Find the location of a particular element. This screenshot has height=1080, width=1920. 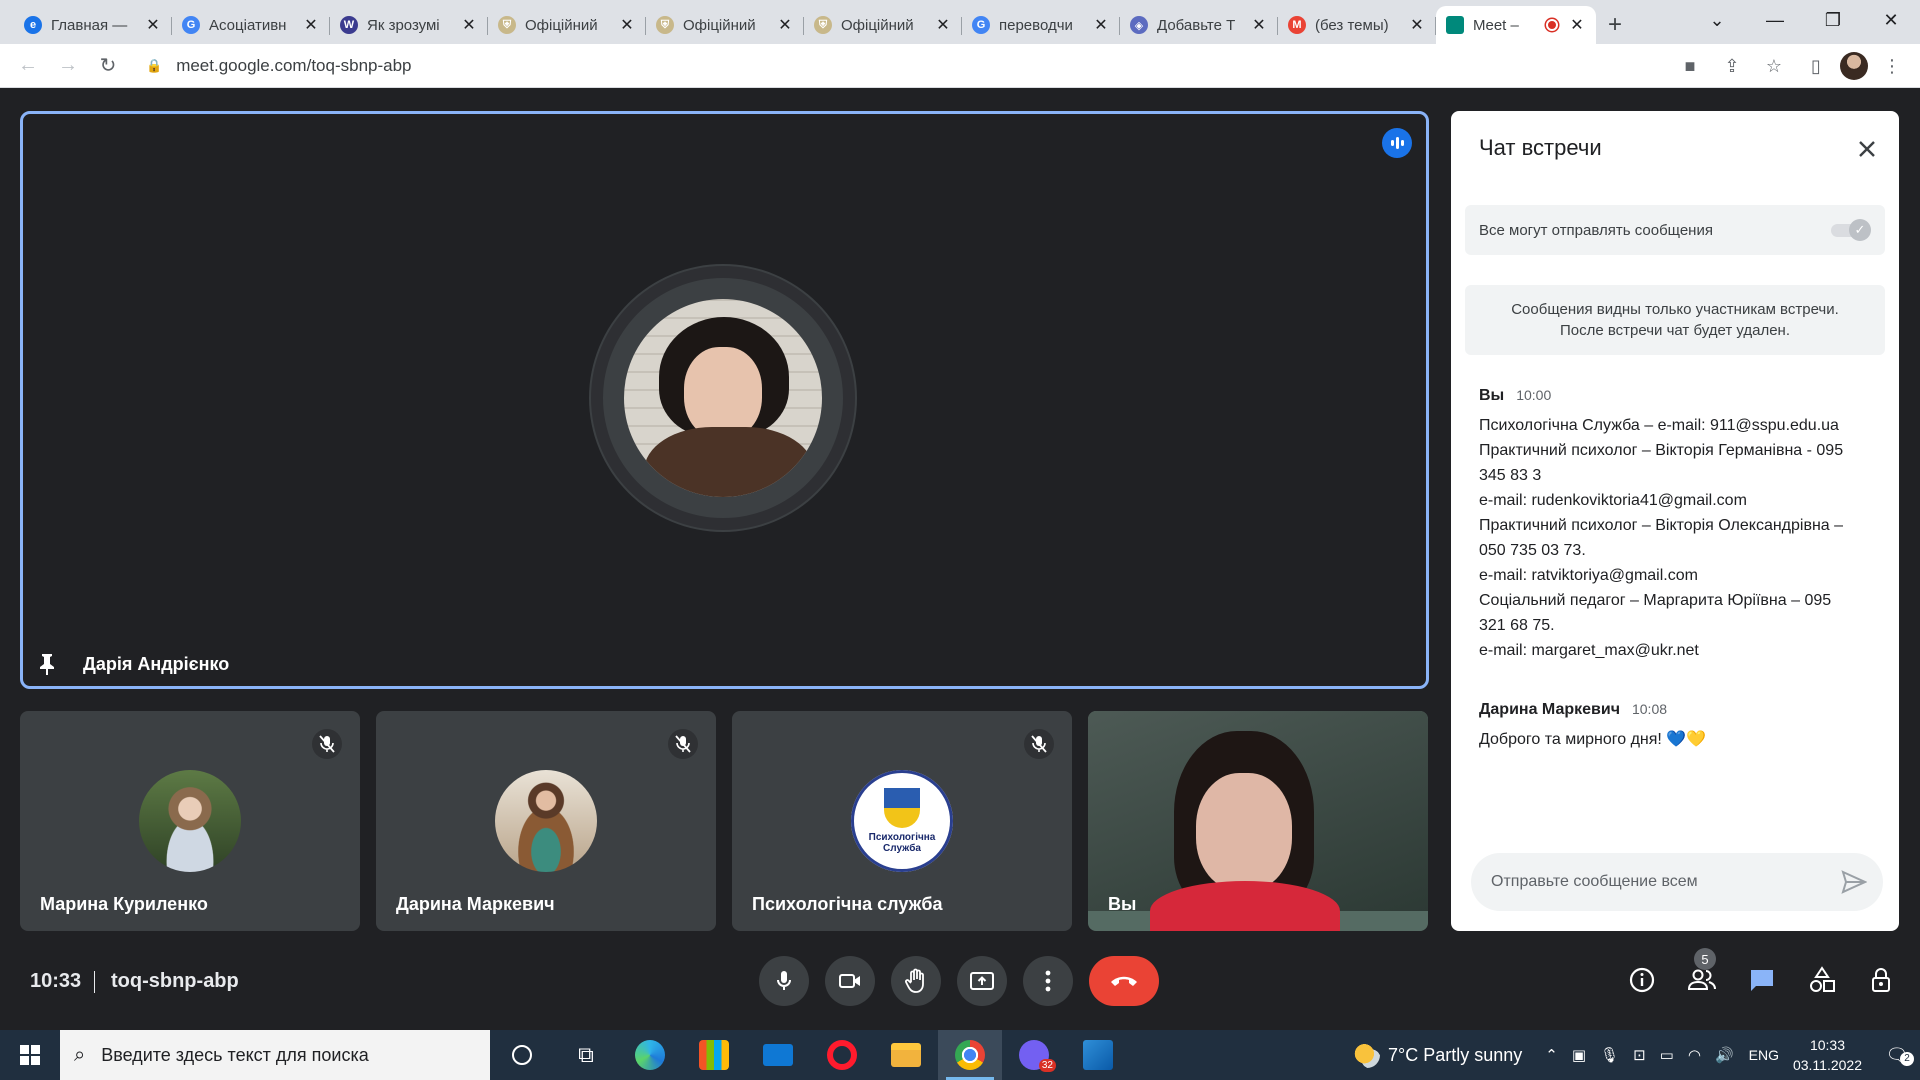

taskbar-app-opera is located at coordinates (842, 1055).